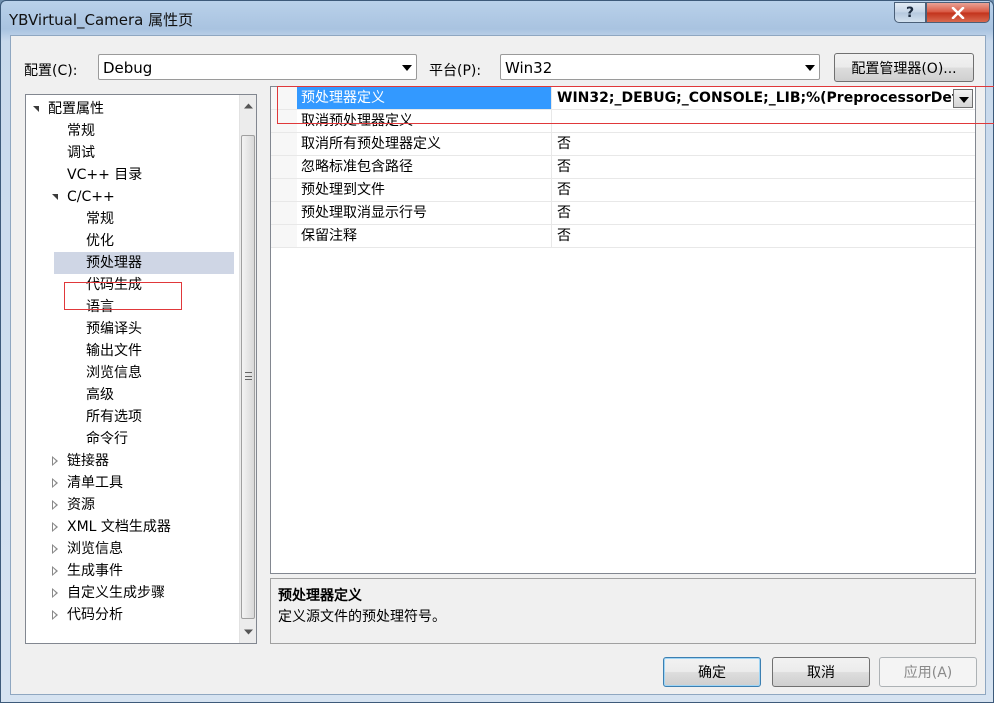 The height and width of the screenshot is (703, 994). Describe the element at coordinates (133, 461) in the screenshot. I see `tree-item: 链接器` at that location.